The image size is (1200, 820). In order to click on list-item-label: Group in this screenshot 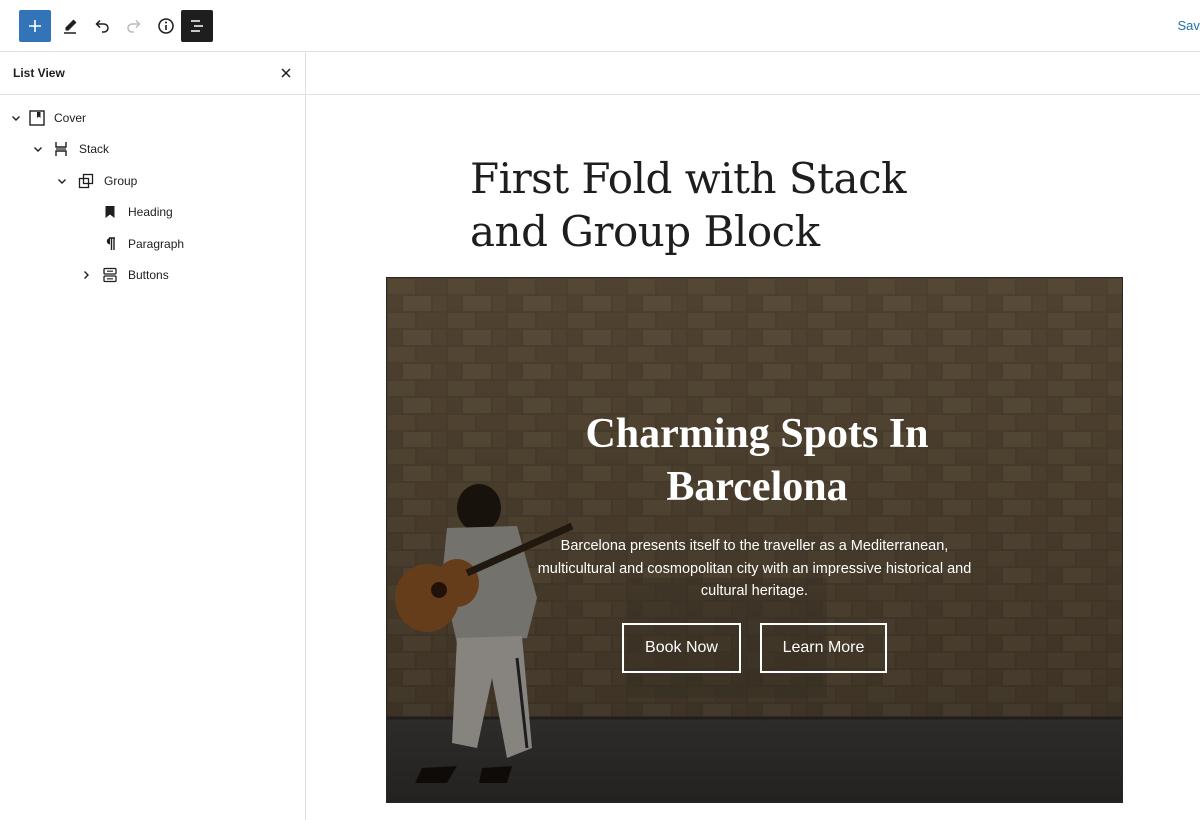, I will do `click(121, 181)`.